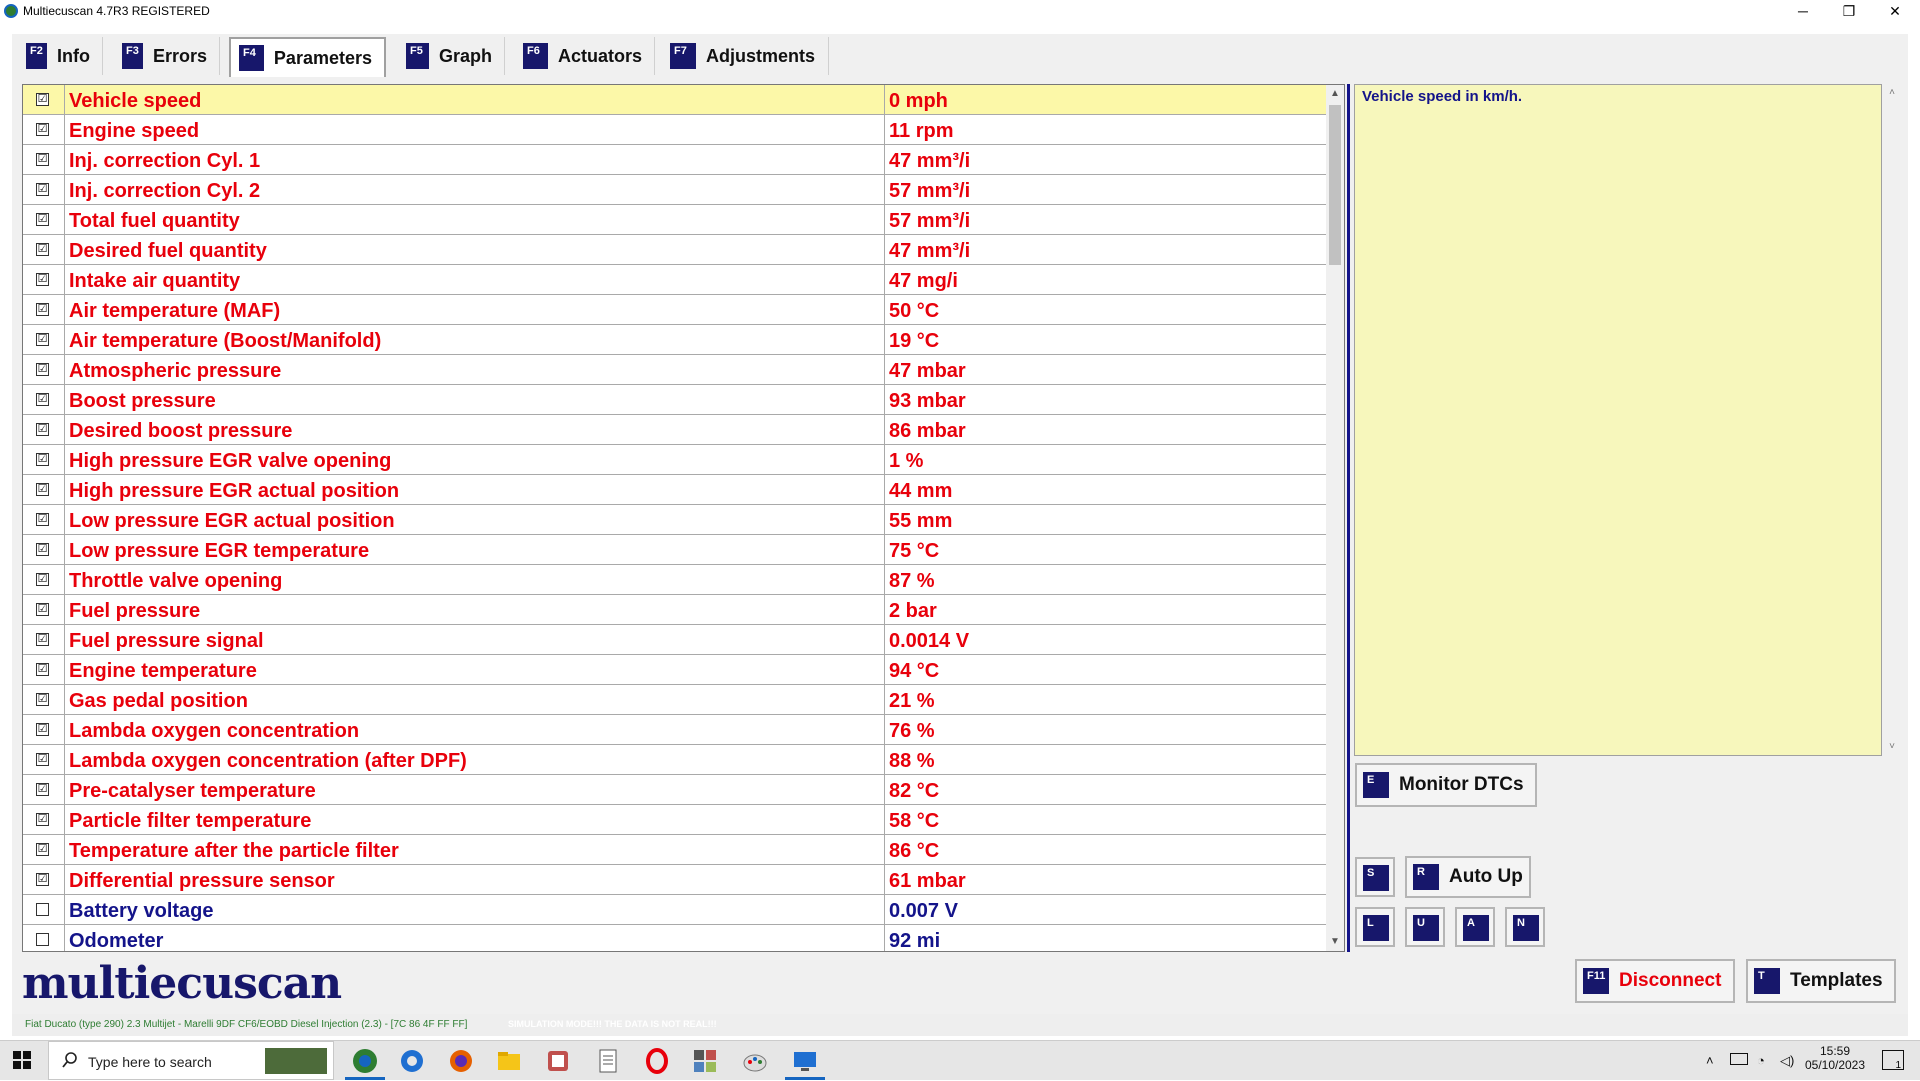 The height and width of the screenshot is (1081, 1920). I want to click on parameter-row: Odometer 92 mi, so click(675, 938).